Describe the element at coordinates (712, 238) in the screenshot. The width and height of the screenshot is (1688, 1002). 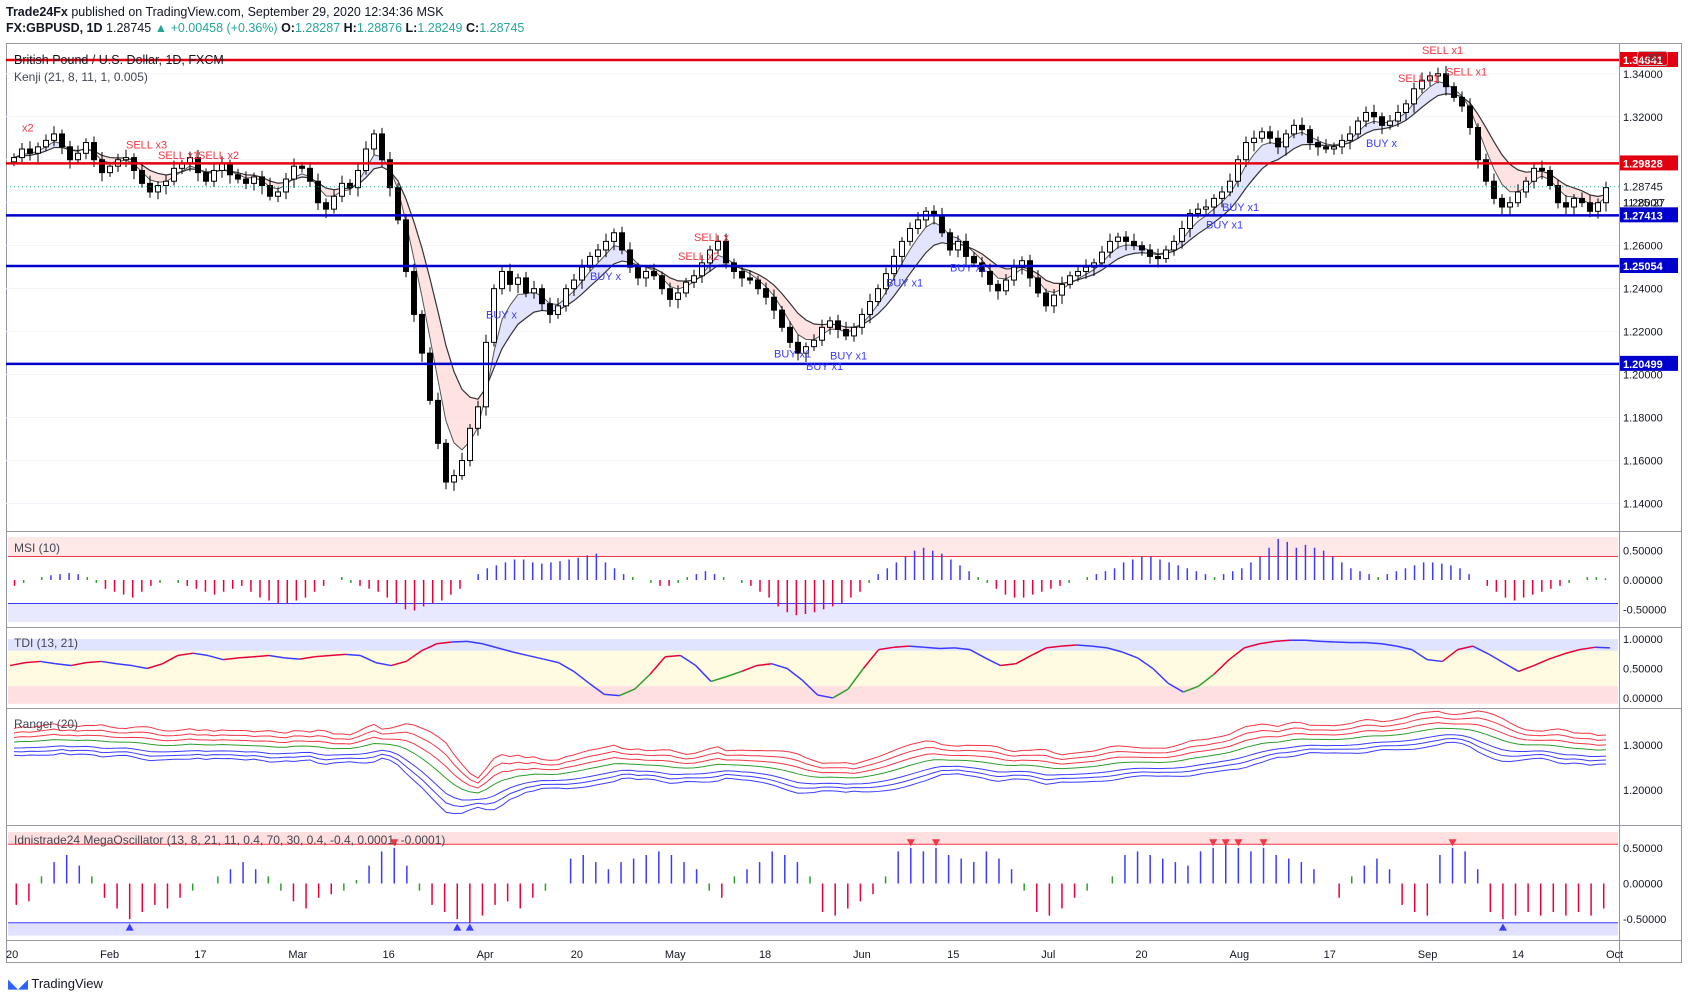
I see `signal-label-sell: SELL x` at that location.